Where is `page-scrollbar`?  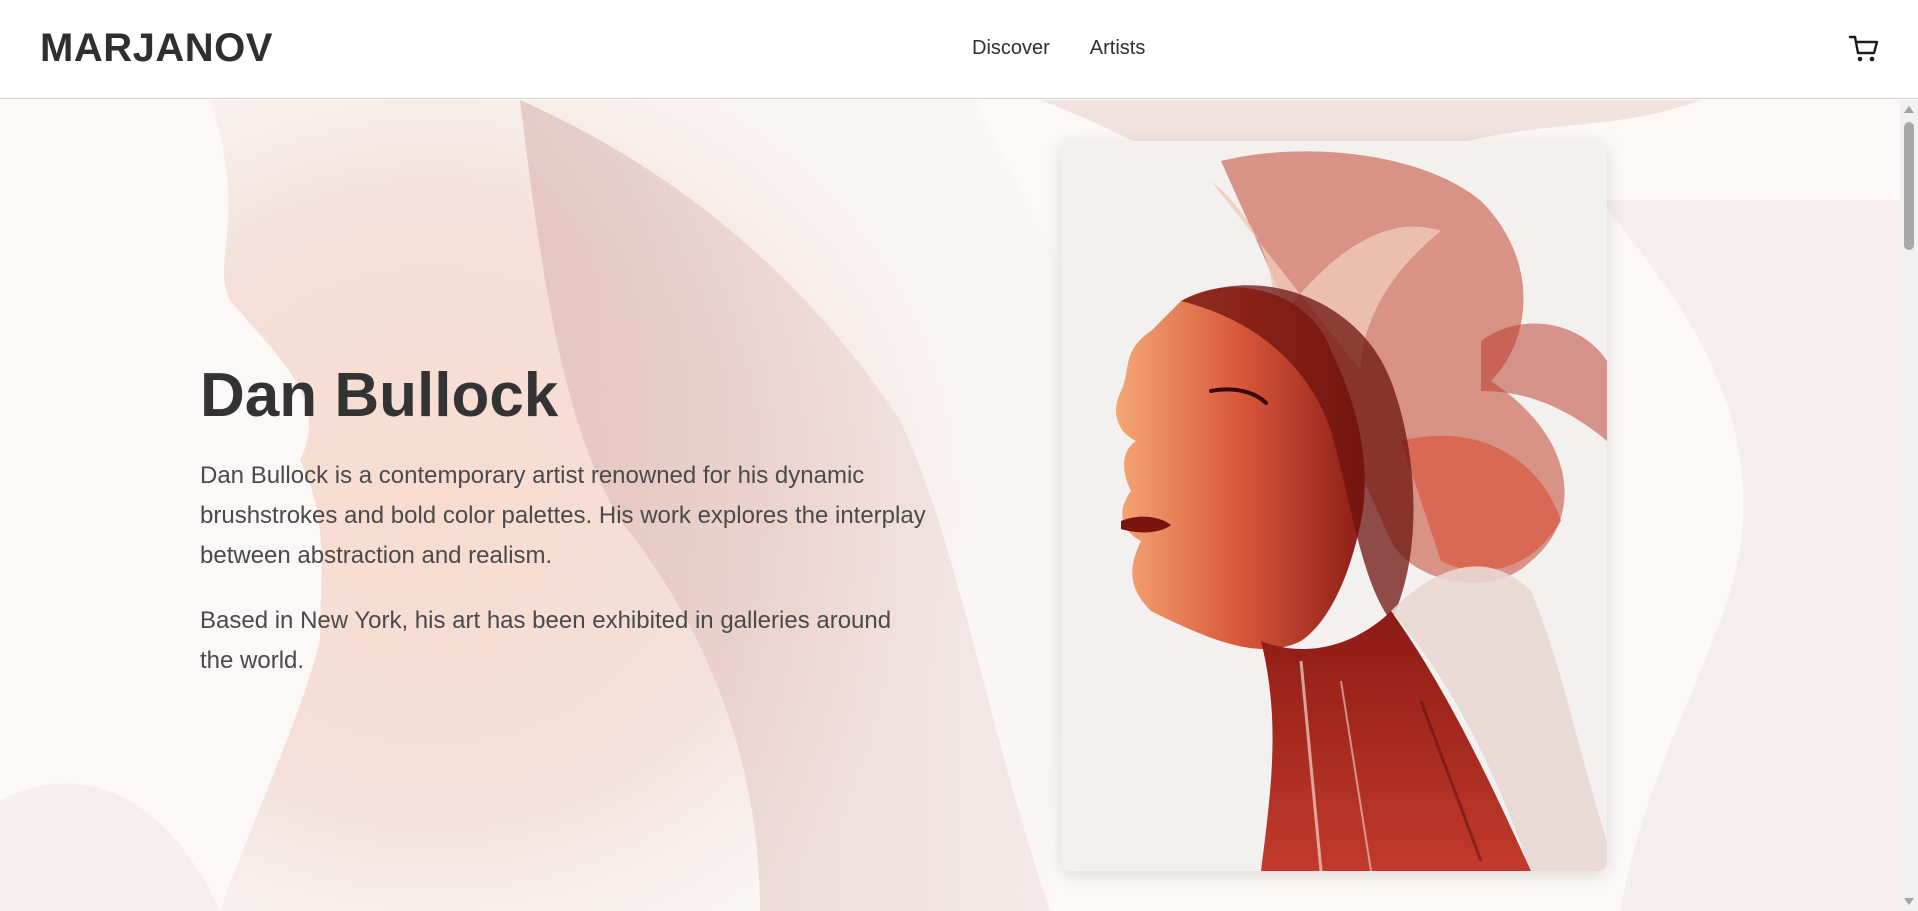
page-scrollbar is located at coordinates (1909, 505).